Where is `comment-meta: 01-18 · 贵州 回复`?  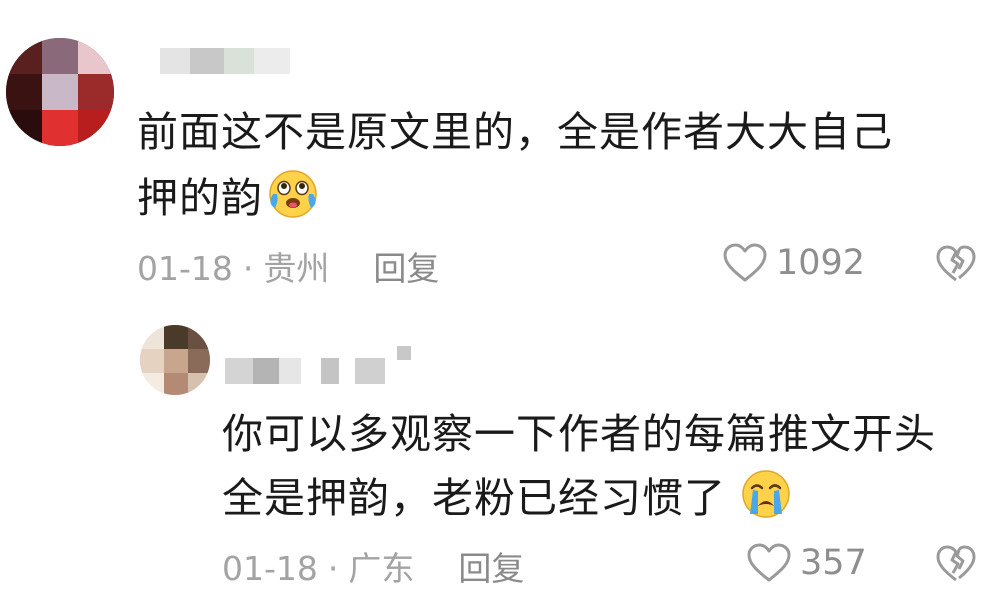 comment-meta: 01-18 · 贵州 回复 is located at coordinates (288, 266).